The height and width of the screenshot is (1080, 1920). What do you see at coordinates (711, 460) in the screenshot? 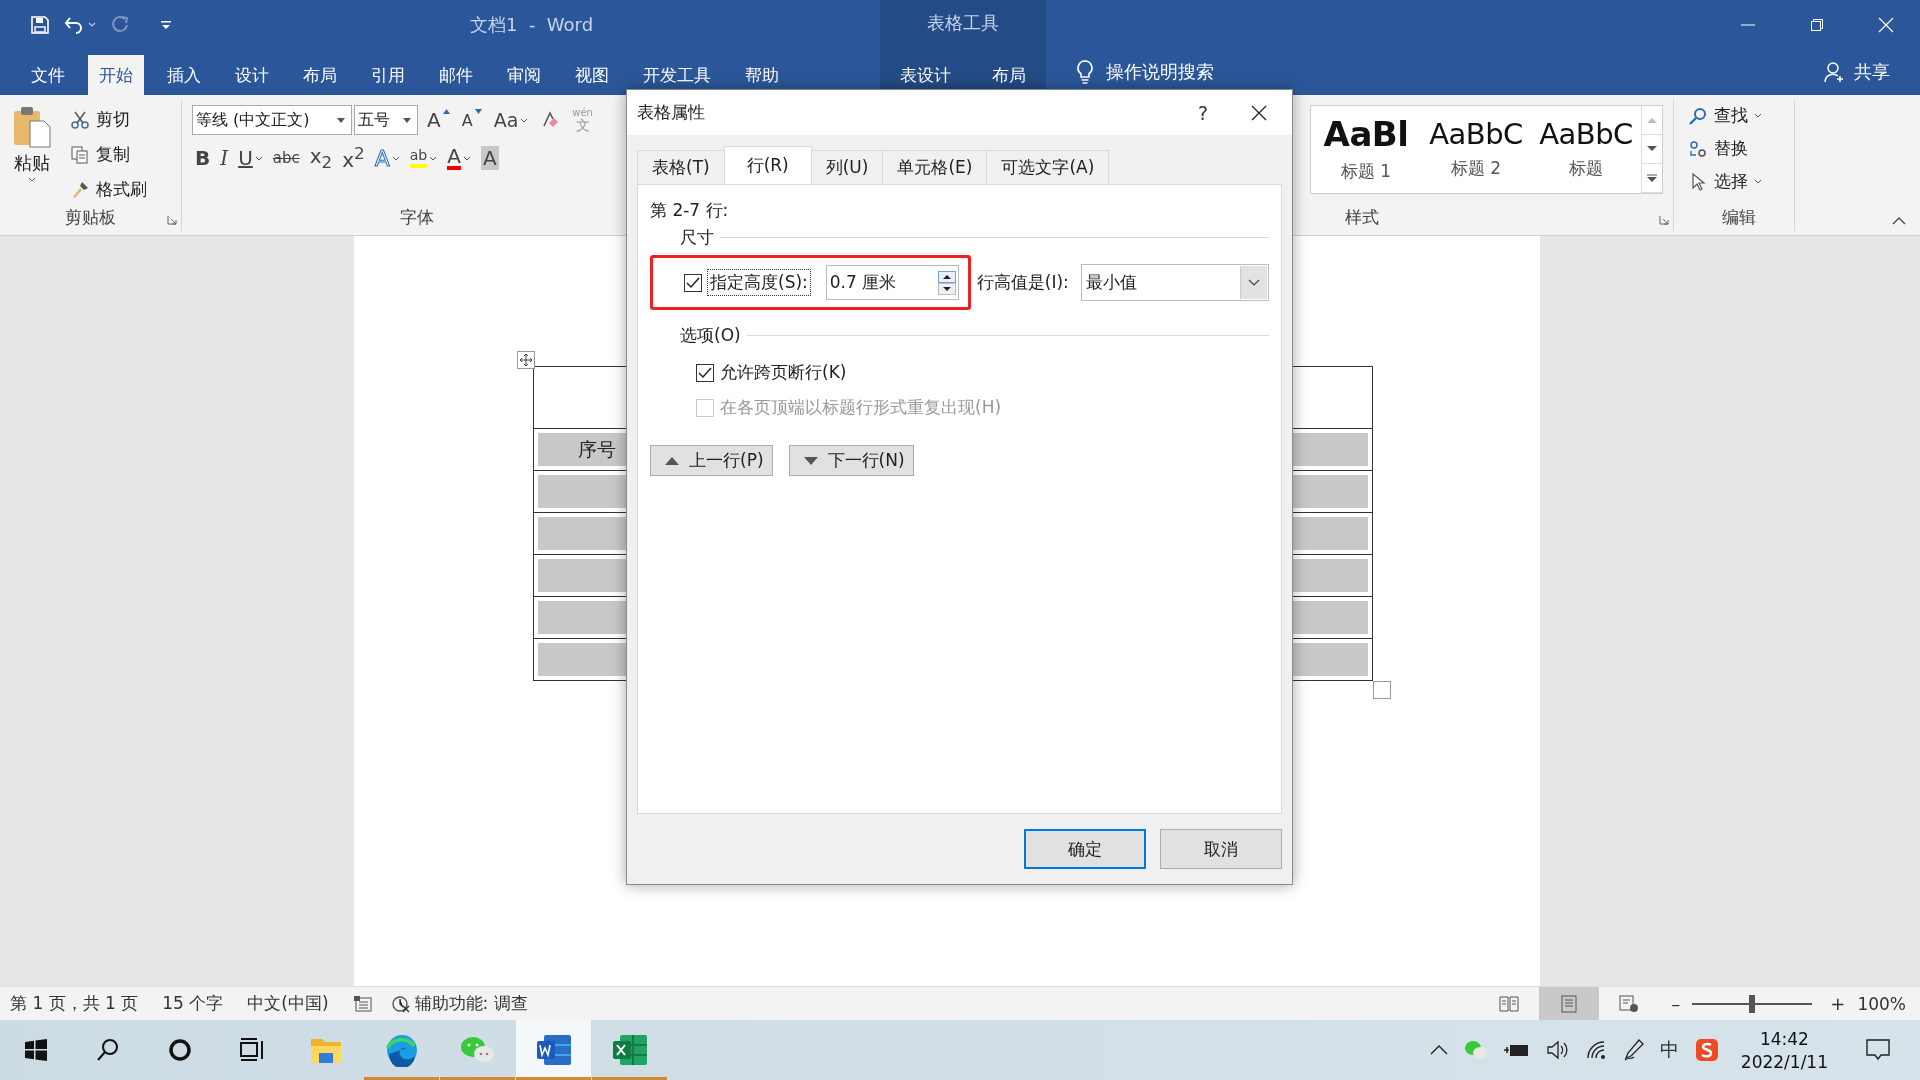
I see `previous-row-button: 上一行(P)` at bounding box center [711, 460].